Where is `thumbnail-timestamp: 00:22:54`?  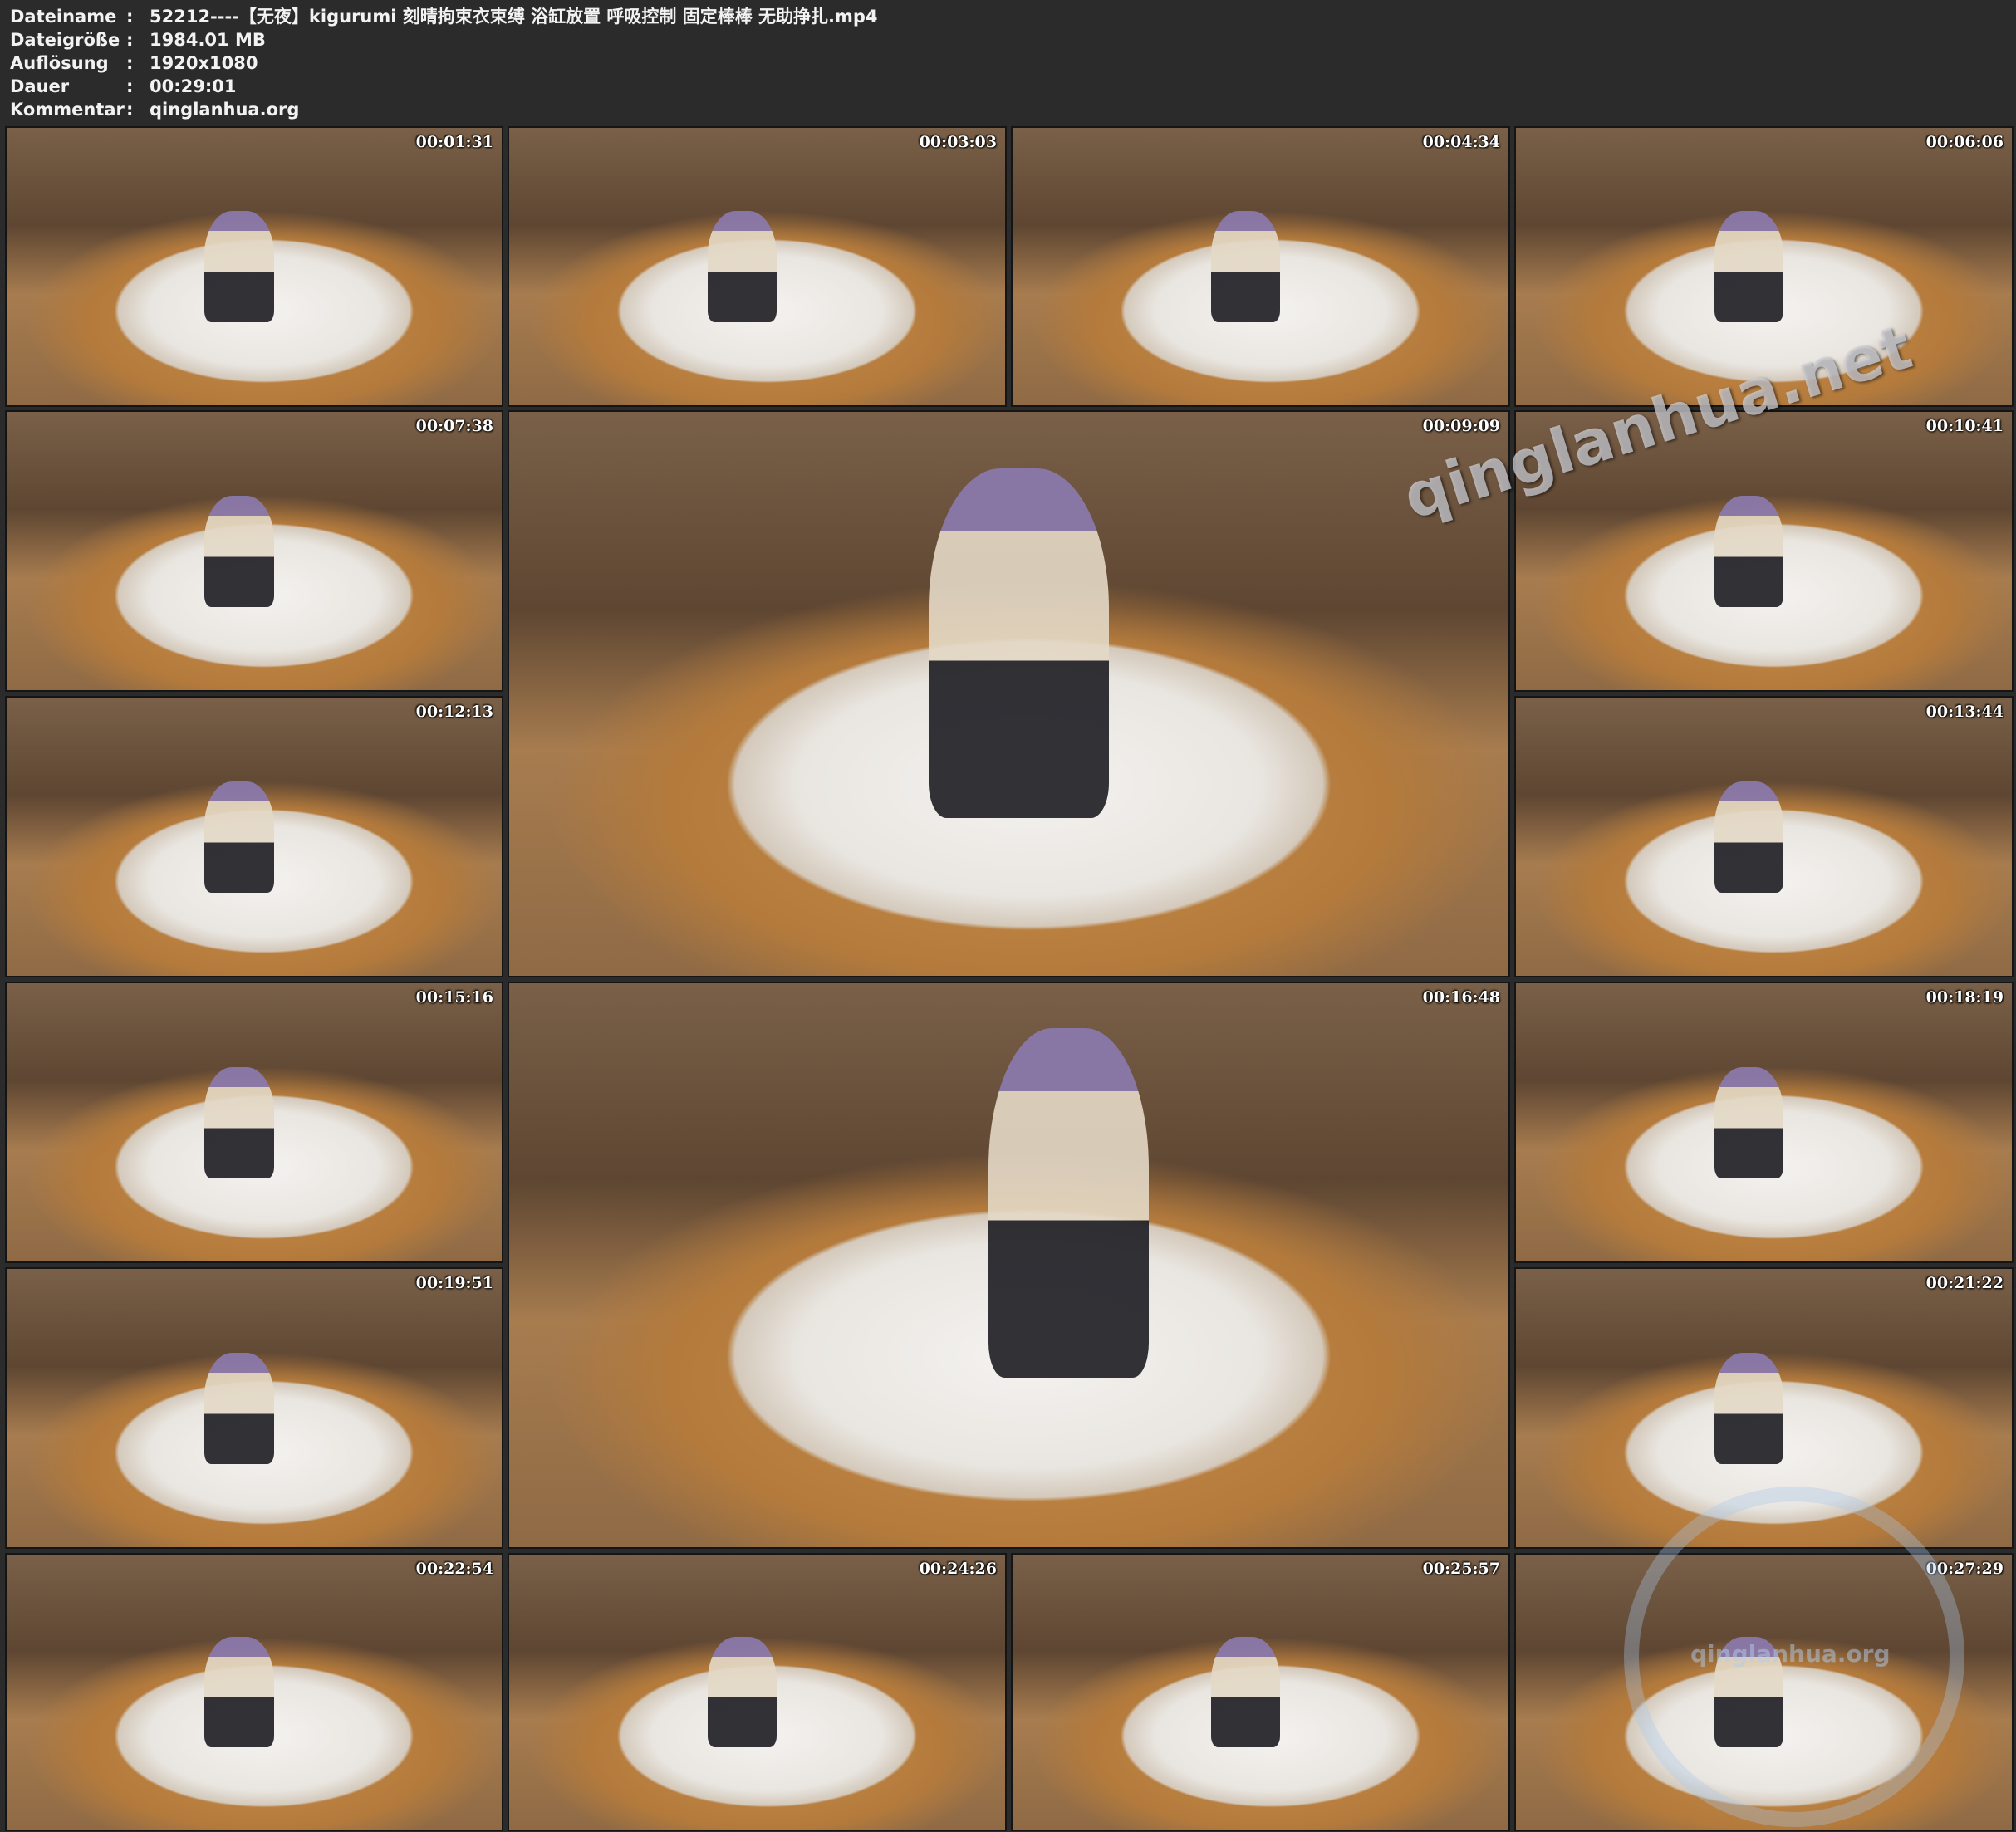 thumbnail-timestamp: 00:22:54 is located at coordinates (454, 1569).